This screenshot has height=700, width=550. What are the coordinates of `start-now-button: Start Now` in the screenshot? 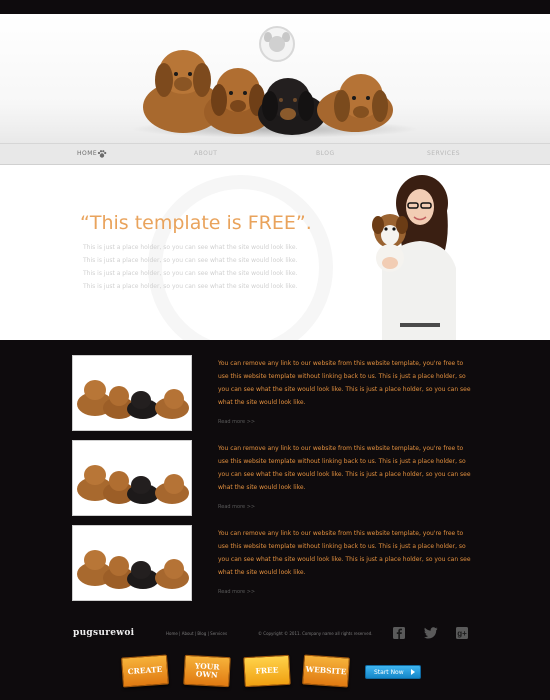 It's located at (393, 672).